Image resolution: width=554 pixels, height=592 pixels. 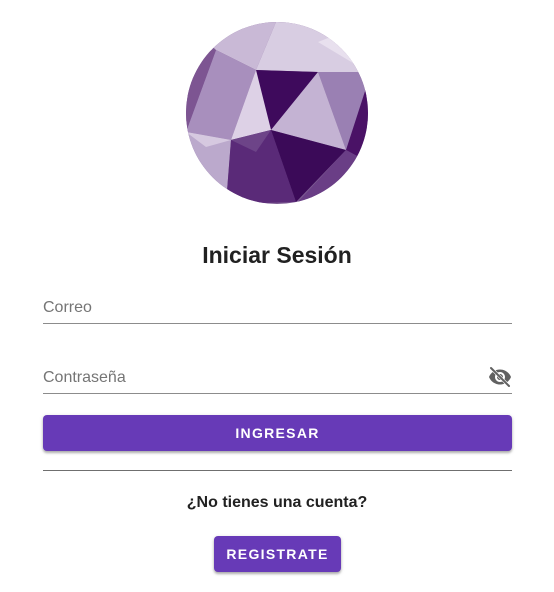 I want to click on login-button: INGRESAR, so click(x=277, y=433).